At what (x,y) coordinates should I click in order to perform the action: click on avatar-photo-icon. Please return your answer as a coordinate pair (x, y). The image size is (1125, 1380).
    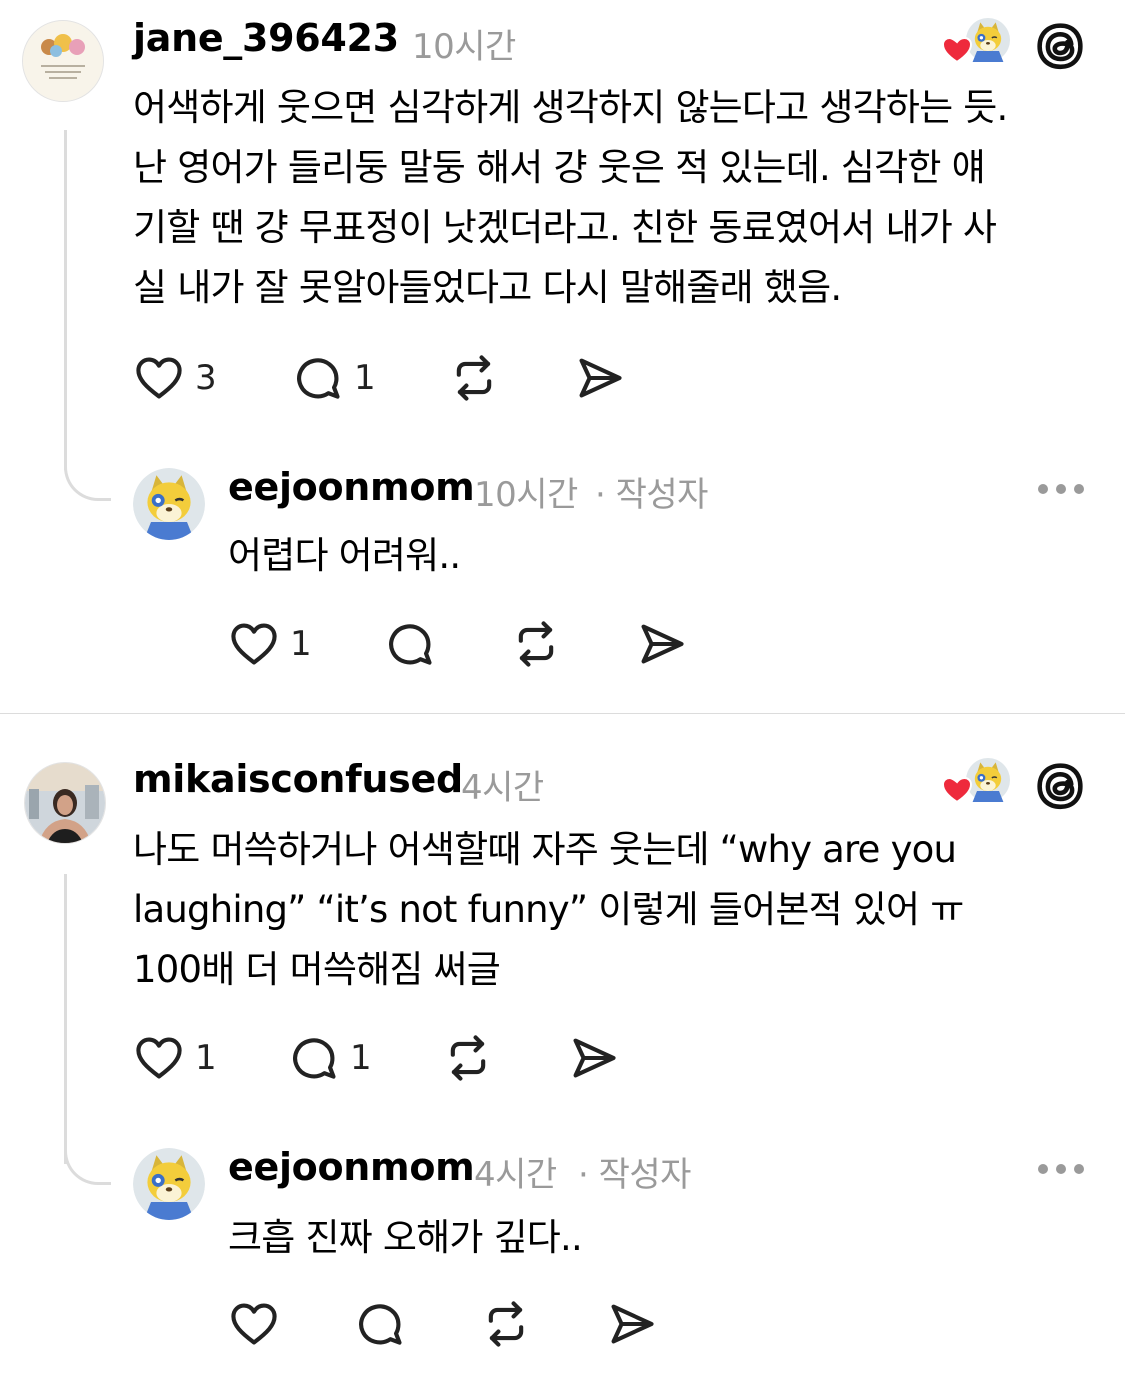
    Looking at the image, I should click on (65, 803).